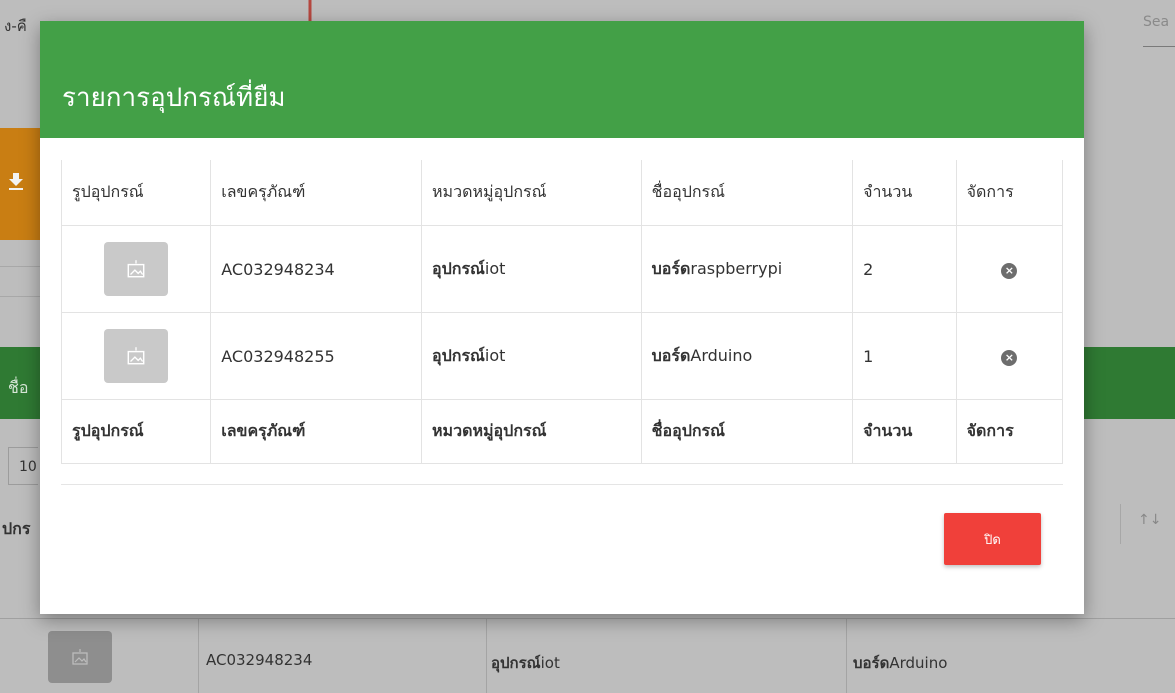  Describe the element at coordinates (316, 431) in the screenshot. I see `col-footer-asset-no: เลขครุภัณฑ์` at that location.